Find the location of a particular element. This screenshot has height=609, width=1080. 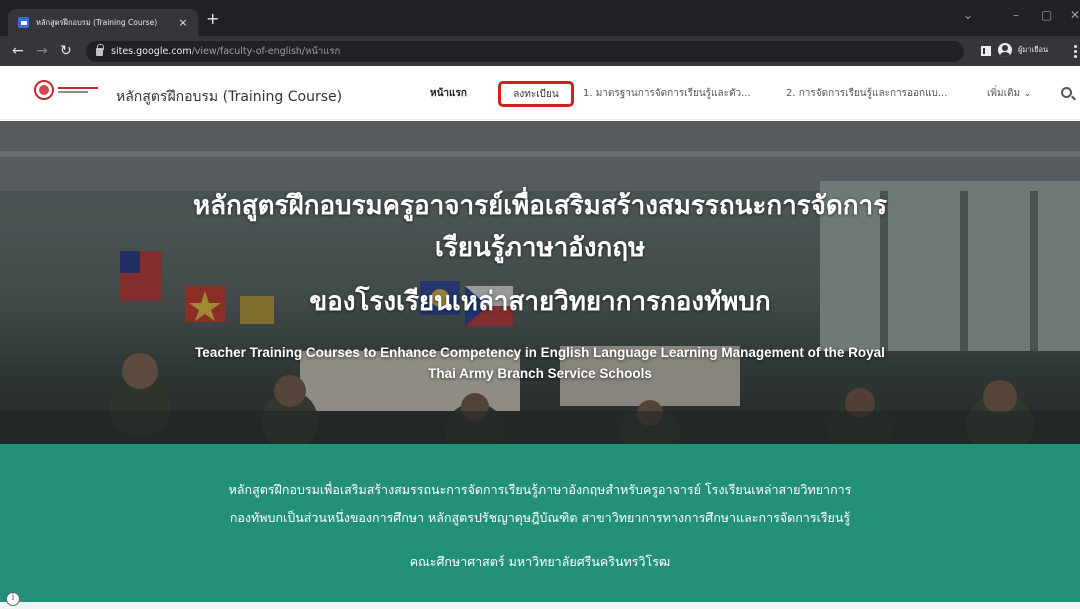

tab-title: หลักสูตรฝึกอบรม (Training Course) is located at coordinates (97, 22).